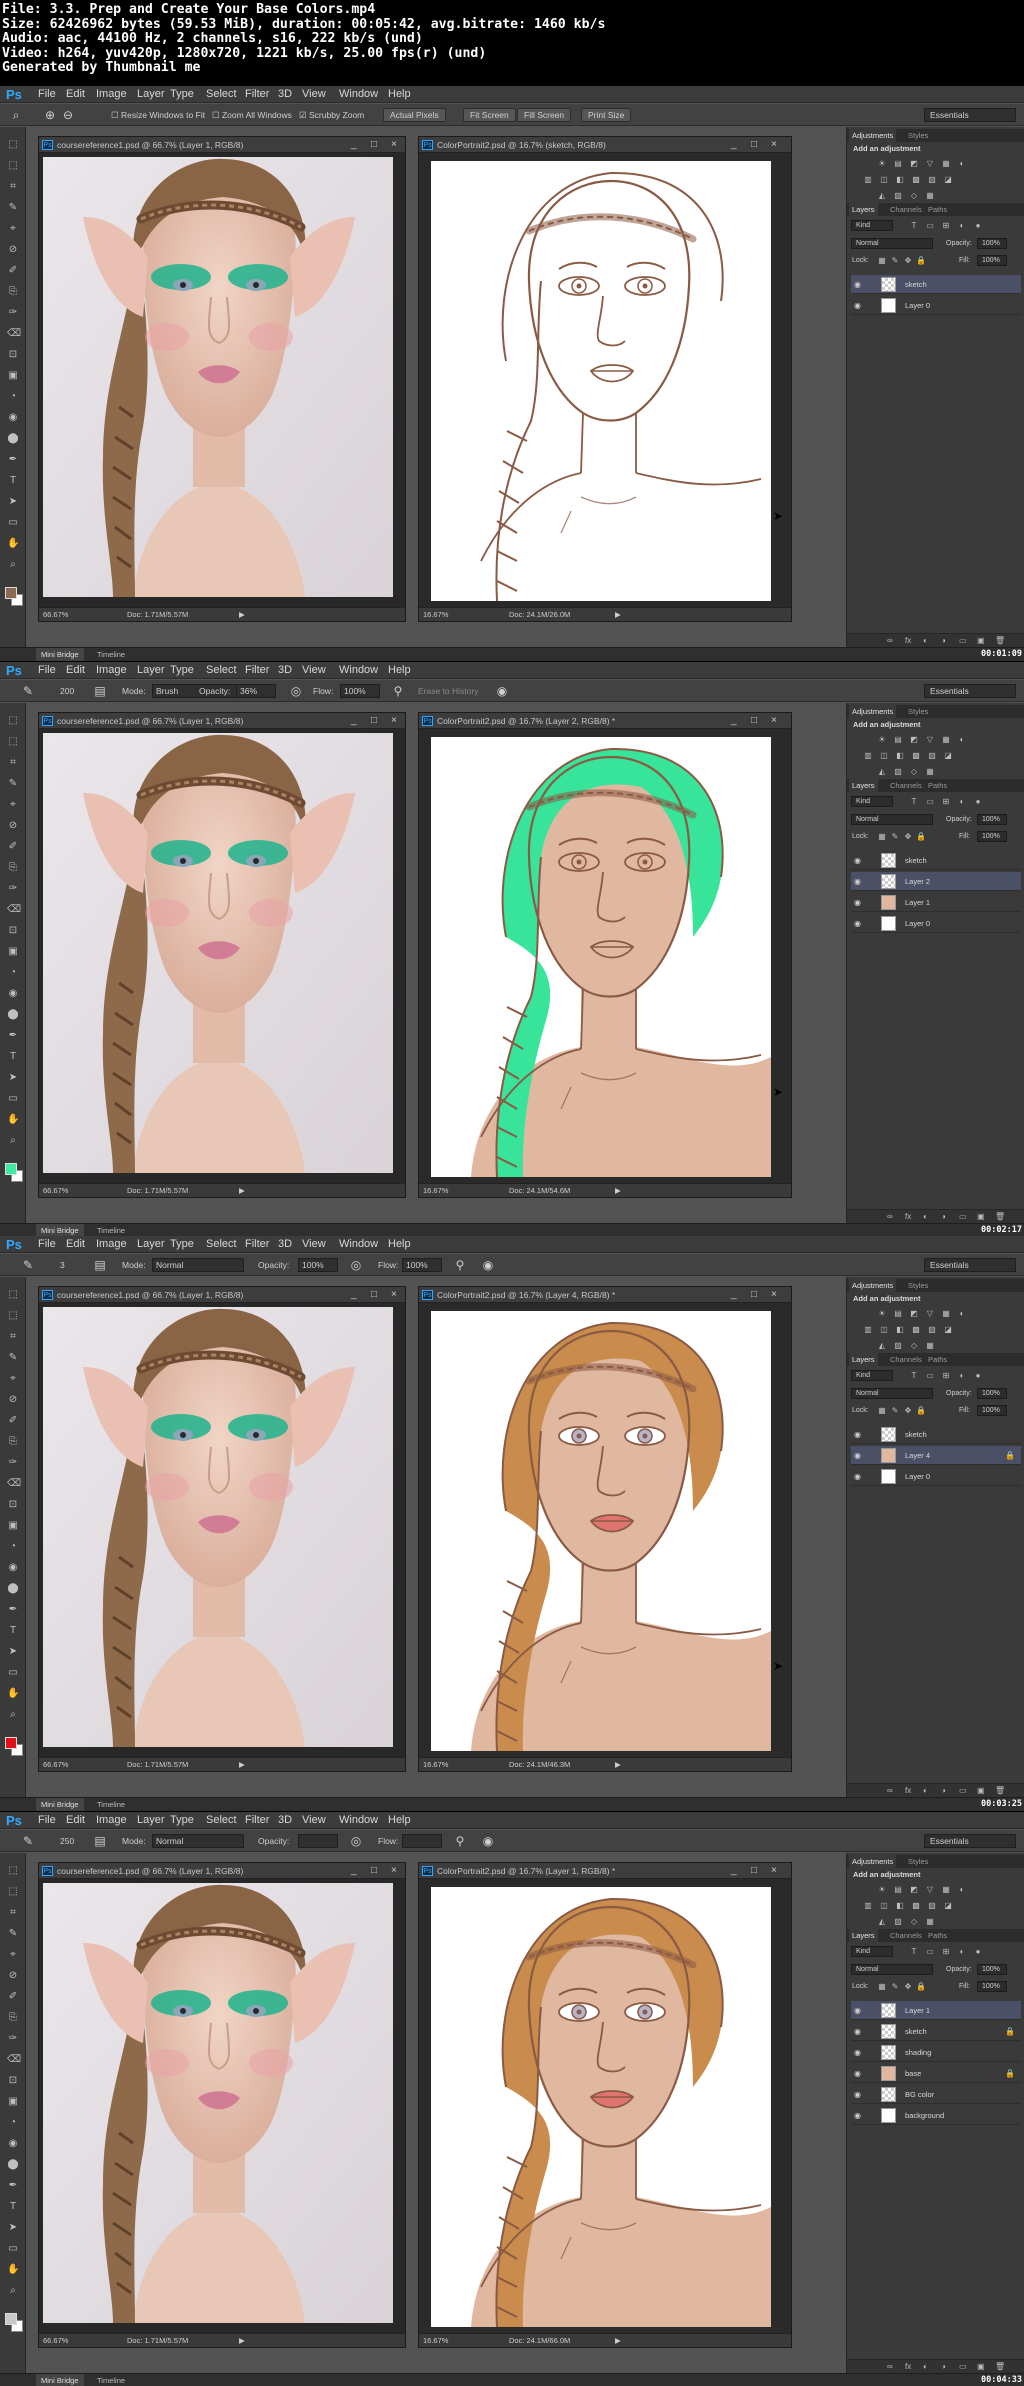 Image resolution: width=1024 pixels, height=2386 pixels. I want to click on reference-photo, so click(218, 2103).